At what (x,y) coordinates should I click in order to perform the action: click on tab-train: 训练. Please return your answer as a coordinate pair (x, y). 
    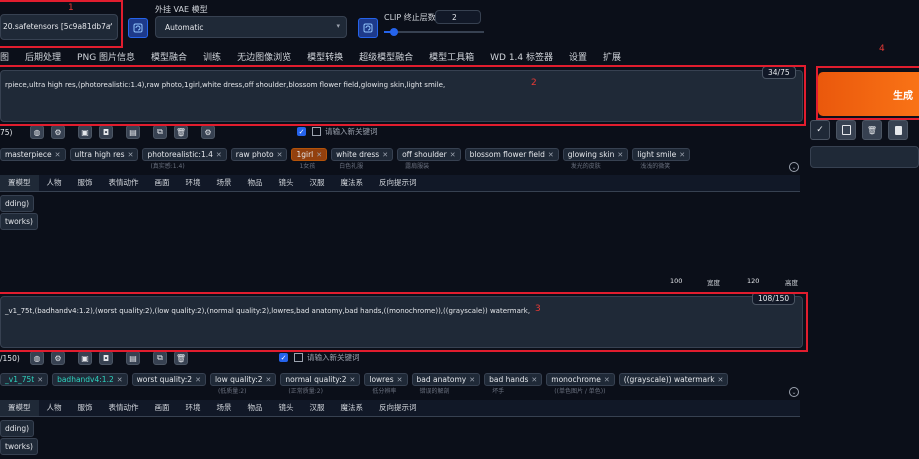
    Looking at the image, I should click on (212, 58).